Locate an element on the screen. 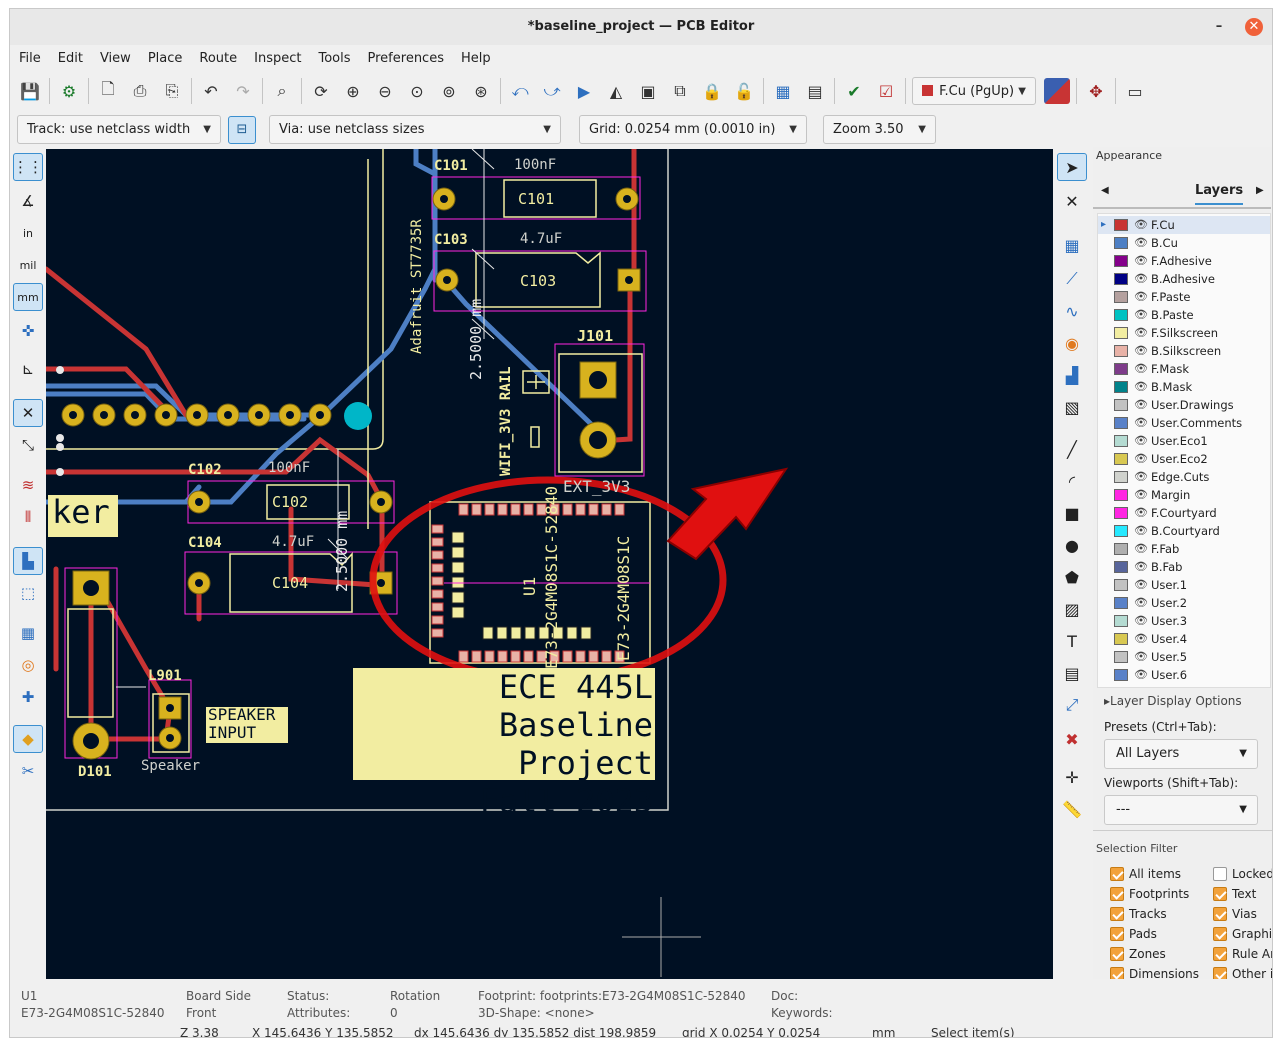 This screenshot has width=1282, height=1046. layer-row: 👁 User.6 is located at coordinates (1184, 675).